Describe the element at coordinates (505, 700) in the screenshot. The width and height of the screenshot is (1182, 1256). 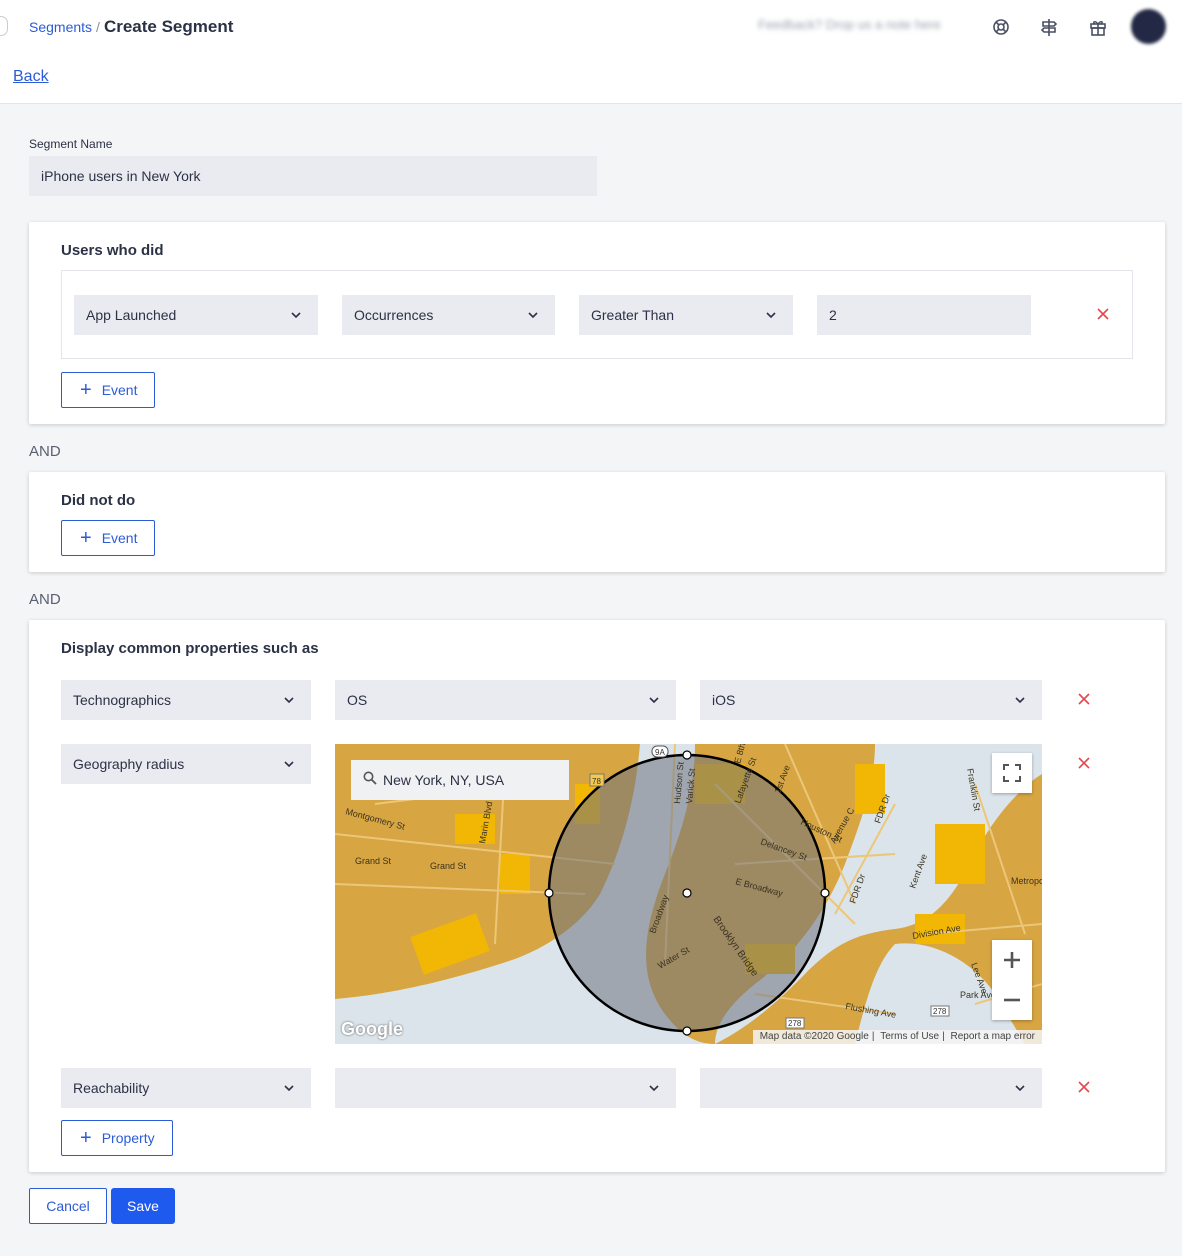
I see `property-field-select: OS` at that location.